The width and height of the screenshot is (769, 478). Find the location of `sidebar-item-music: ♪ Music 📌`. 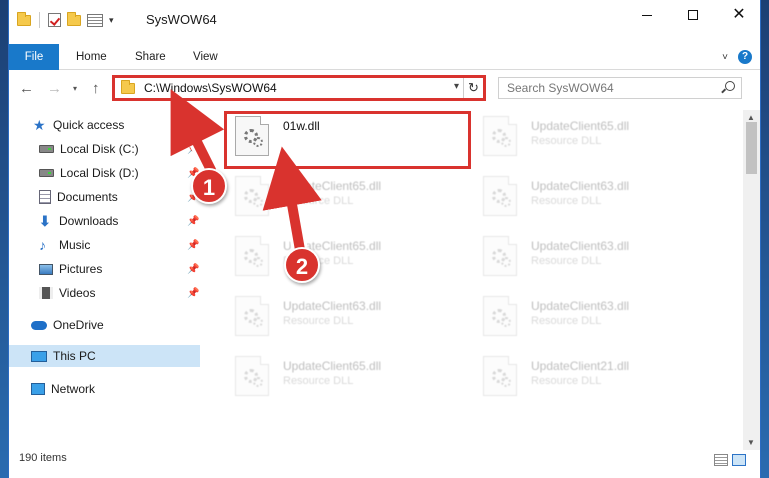

sidebar-item-music: ♪ Music 📌 is located at coordinates (121, 245).